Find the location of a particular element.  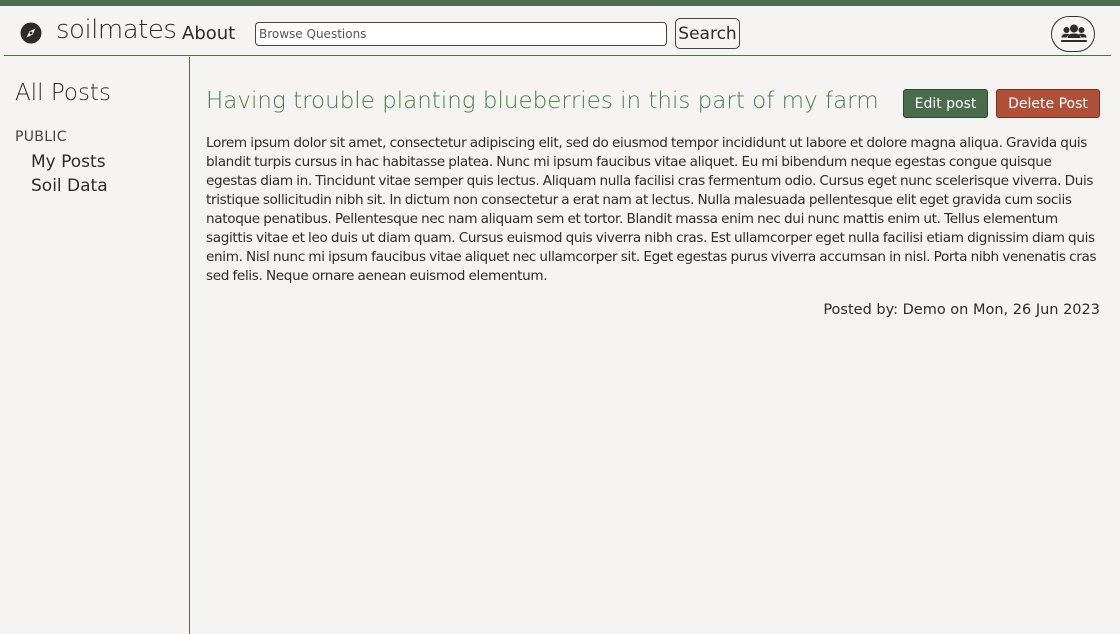

users-icon is located at coordinates (1074, 33).